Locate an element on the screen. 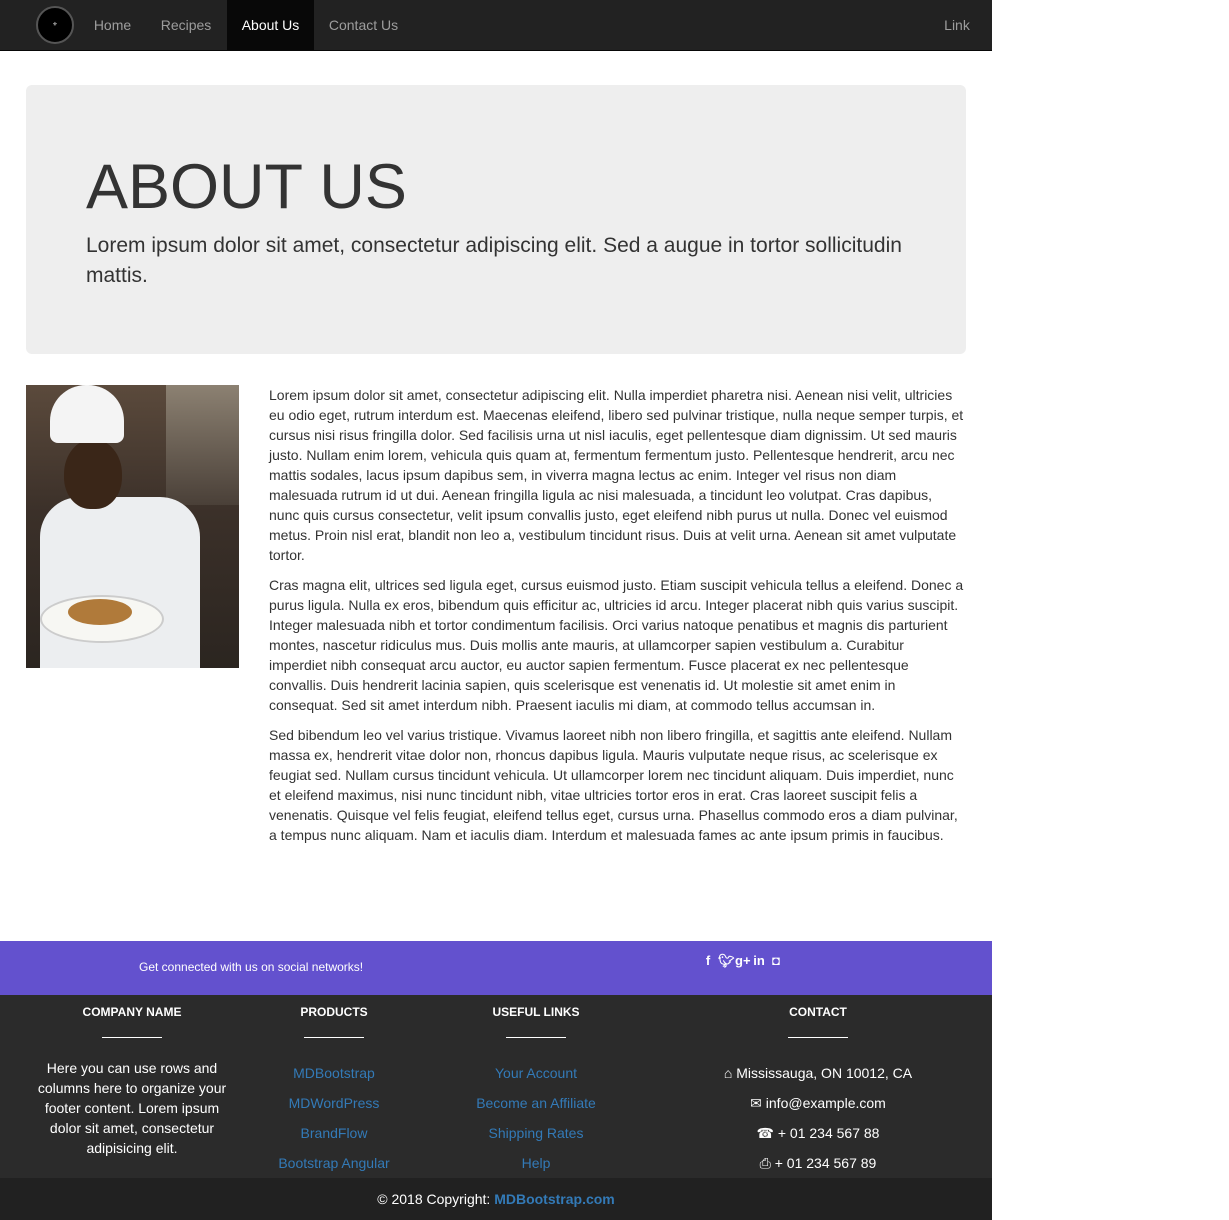  contact-address: ⌂ Mississauga, ON 10012, CA is located at coordinates (818, 1073).